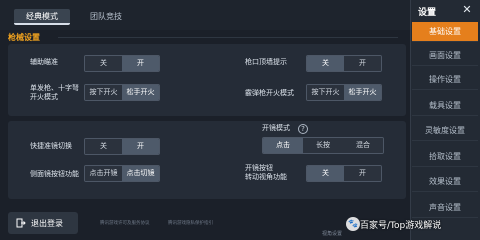 The height and width of the screenshot is (240, 480). I want to click on section-divider, so click(228, 37).